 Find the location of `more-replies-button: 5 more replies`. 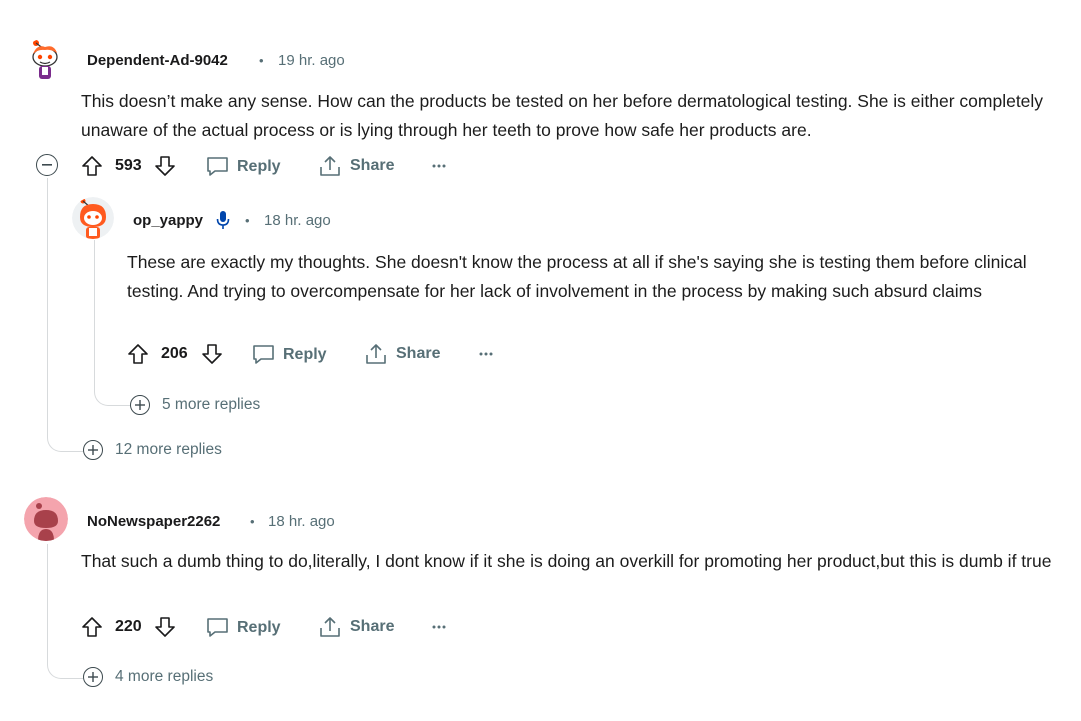

more-replies-button: 5 more replies is located at coordinates (195, 405).